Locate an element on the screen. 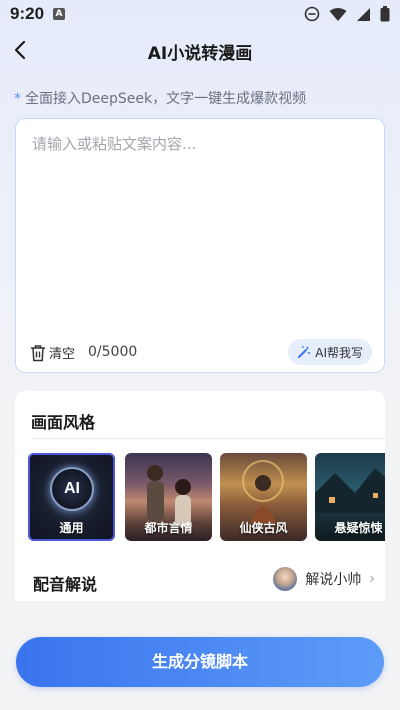 This screenshot has height=710, width=400. battery-icon is located at coordinates (385, 14).